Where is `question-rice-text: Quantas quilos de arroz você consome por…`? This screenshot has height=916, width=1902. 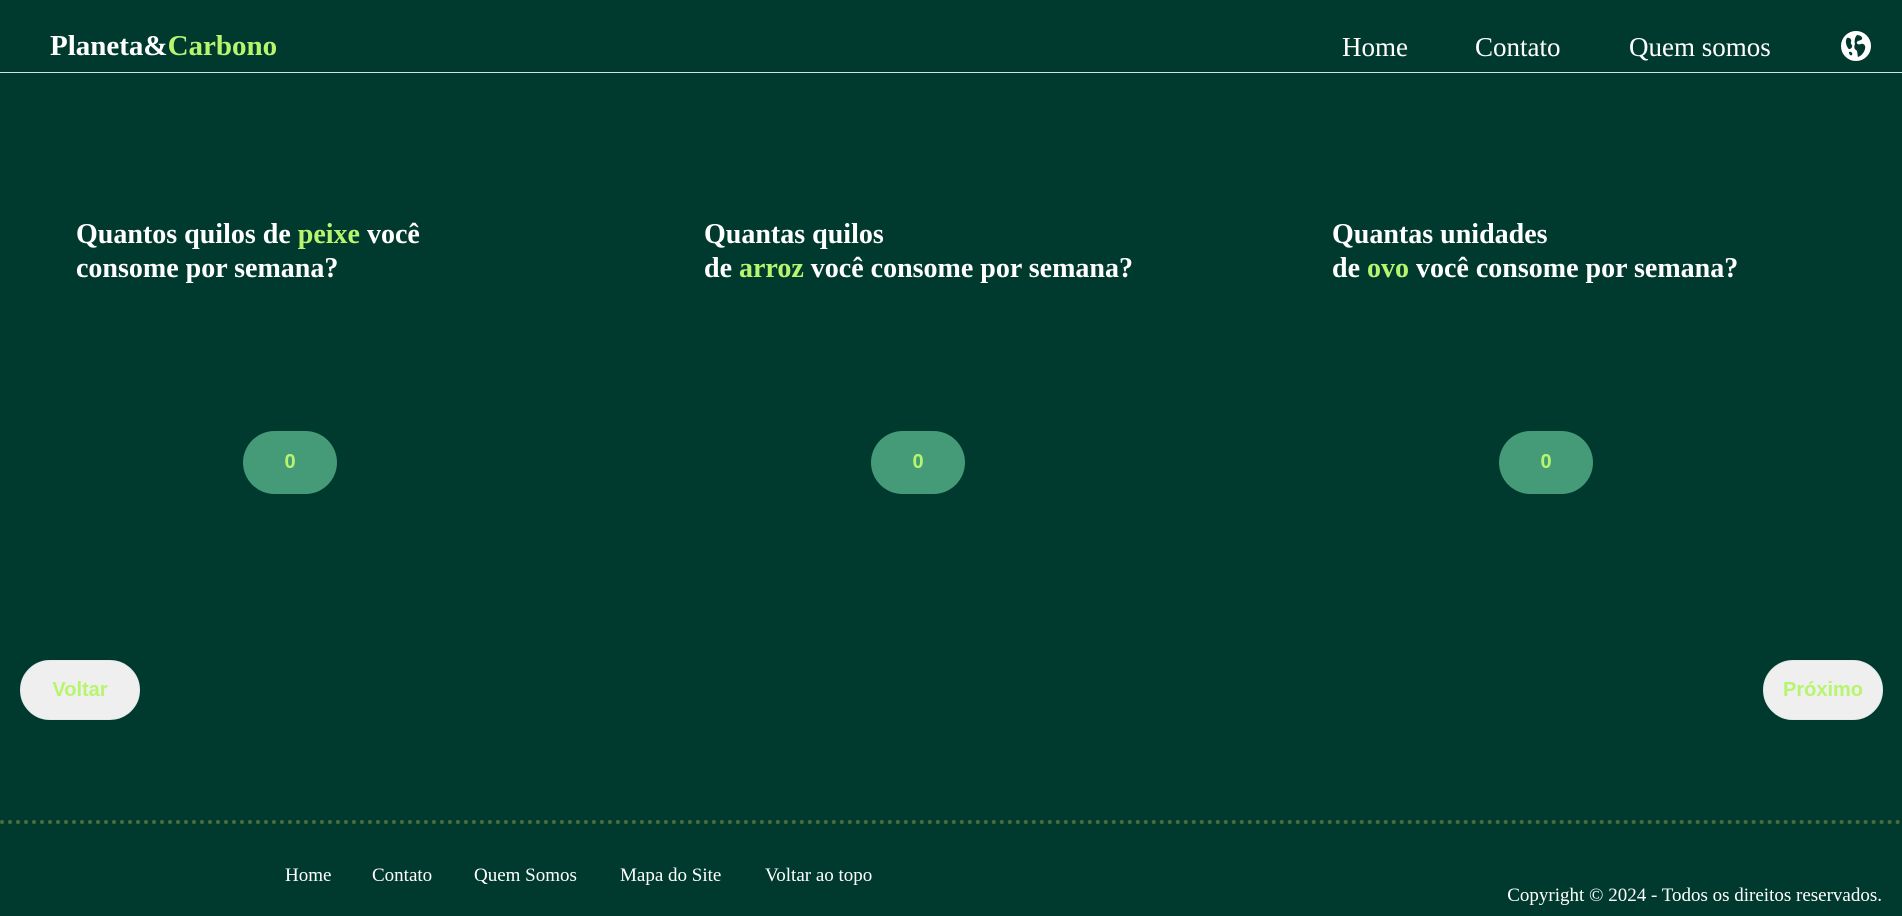 question-rice-text: Quantas quilos de arroz você consome por… is located at coordinates (918, 251).